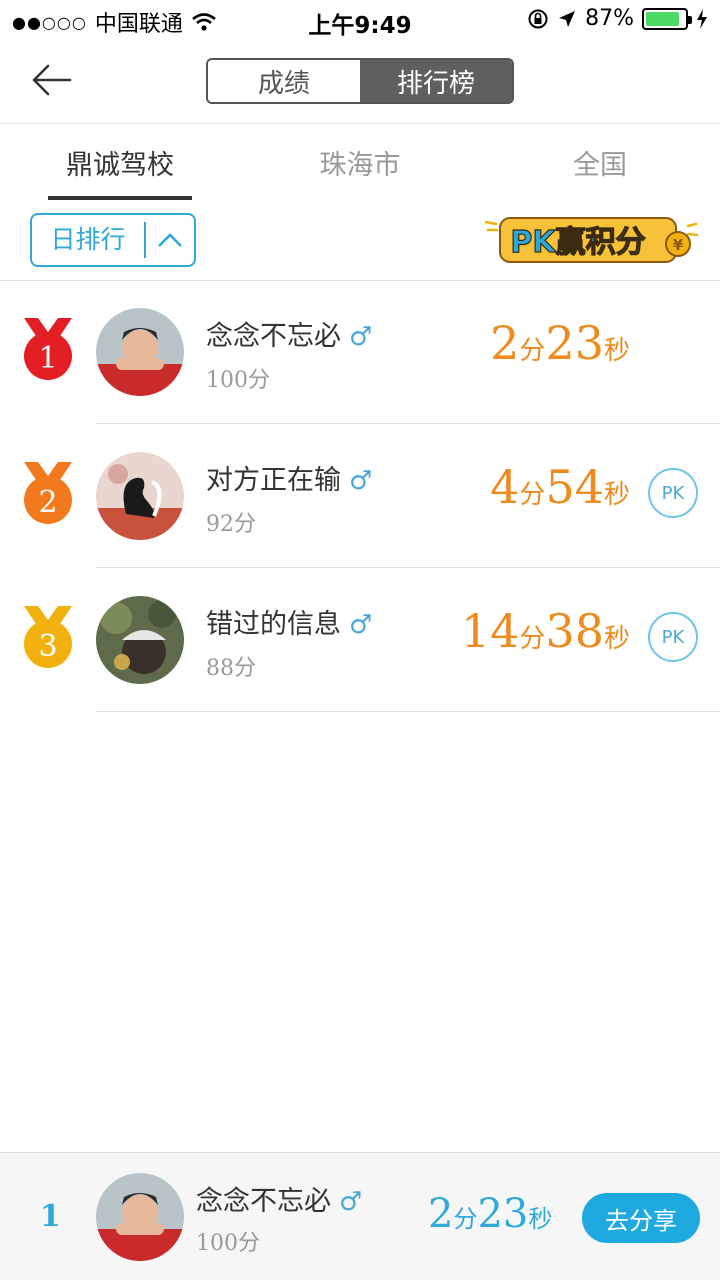 This screenshot has height=1280, width=720. Describe the element at coordinates (238, 380) in the screenshot. I see `user-score: 100分` at that location.